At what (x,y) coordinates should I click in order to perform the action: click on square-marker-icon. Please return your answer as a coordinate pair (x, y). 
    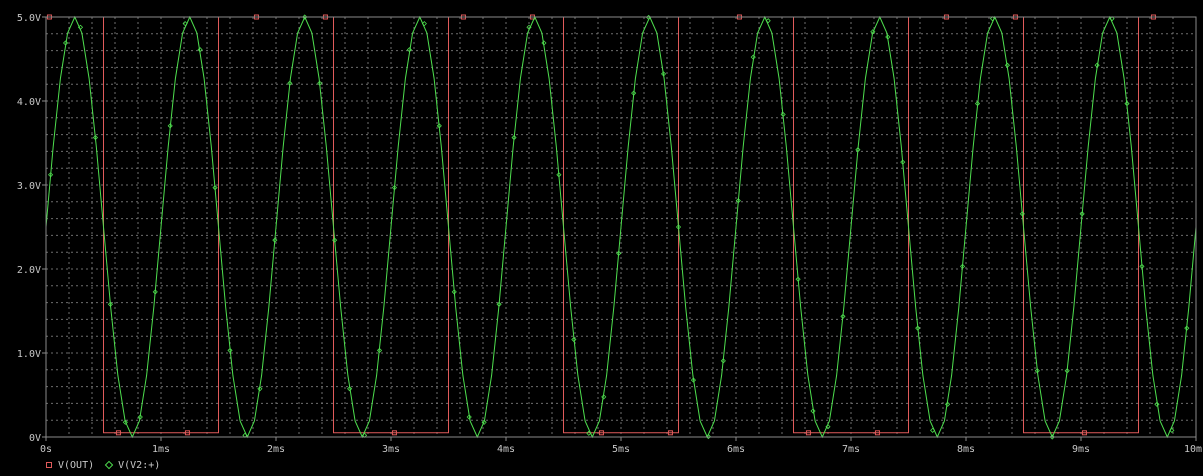
    Looking at the image, I should click on (49, 465).